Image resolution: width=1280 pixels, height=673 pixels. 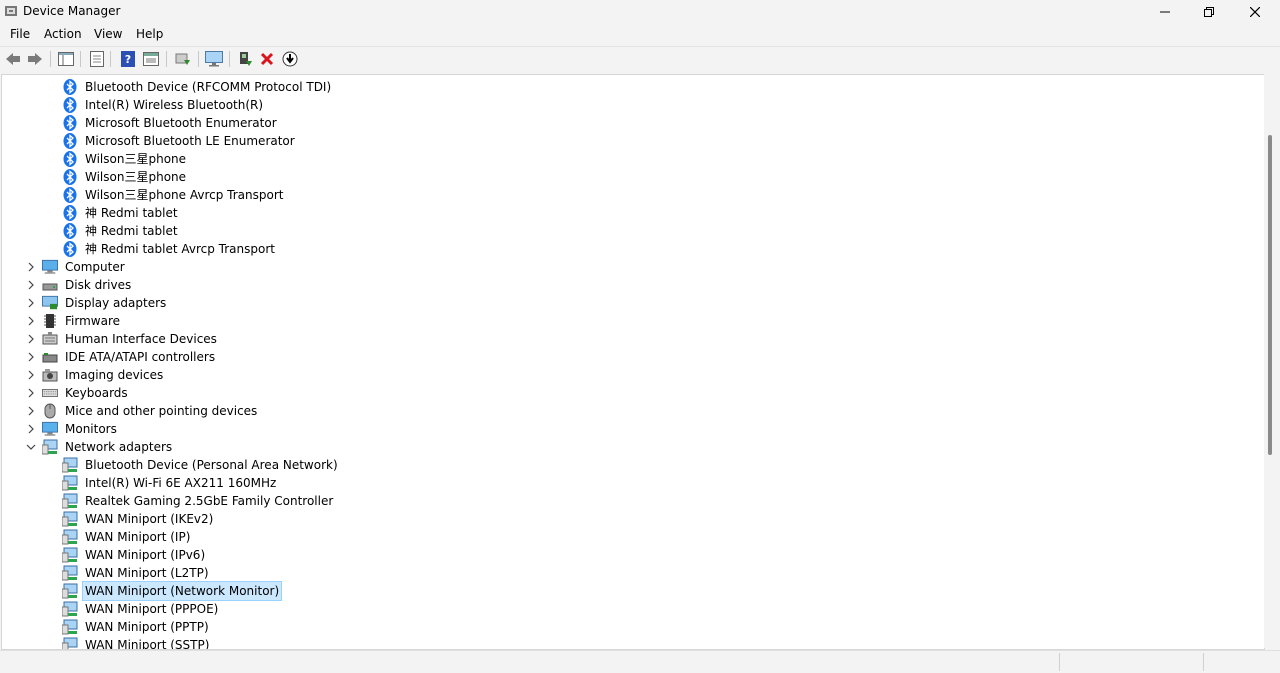 What do you see at coordinates (290, 59) in the screenshot?
I see `disable-device-button` at bounding box center [290, 59].